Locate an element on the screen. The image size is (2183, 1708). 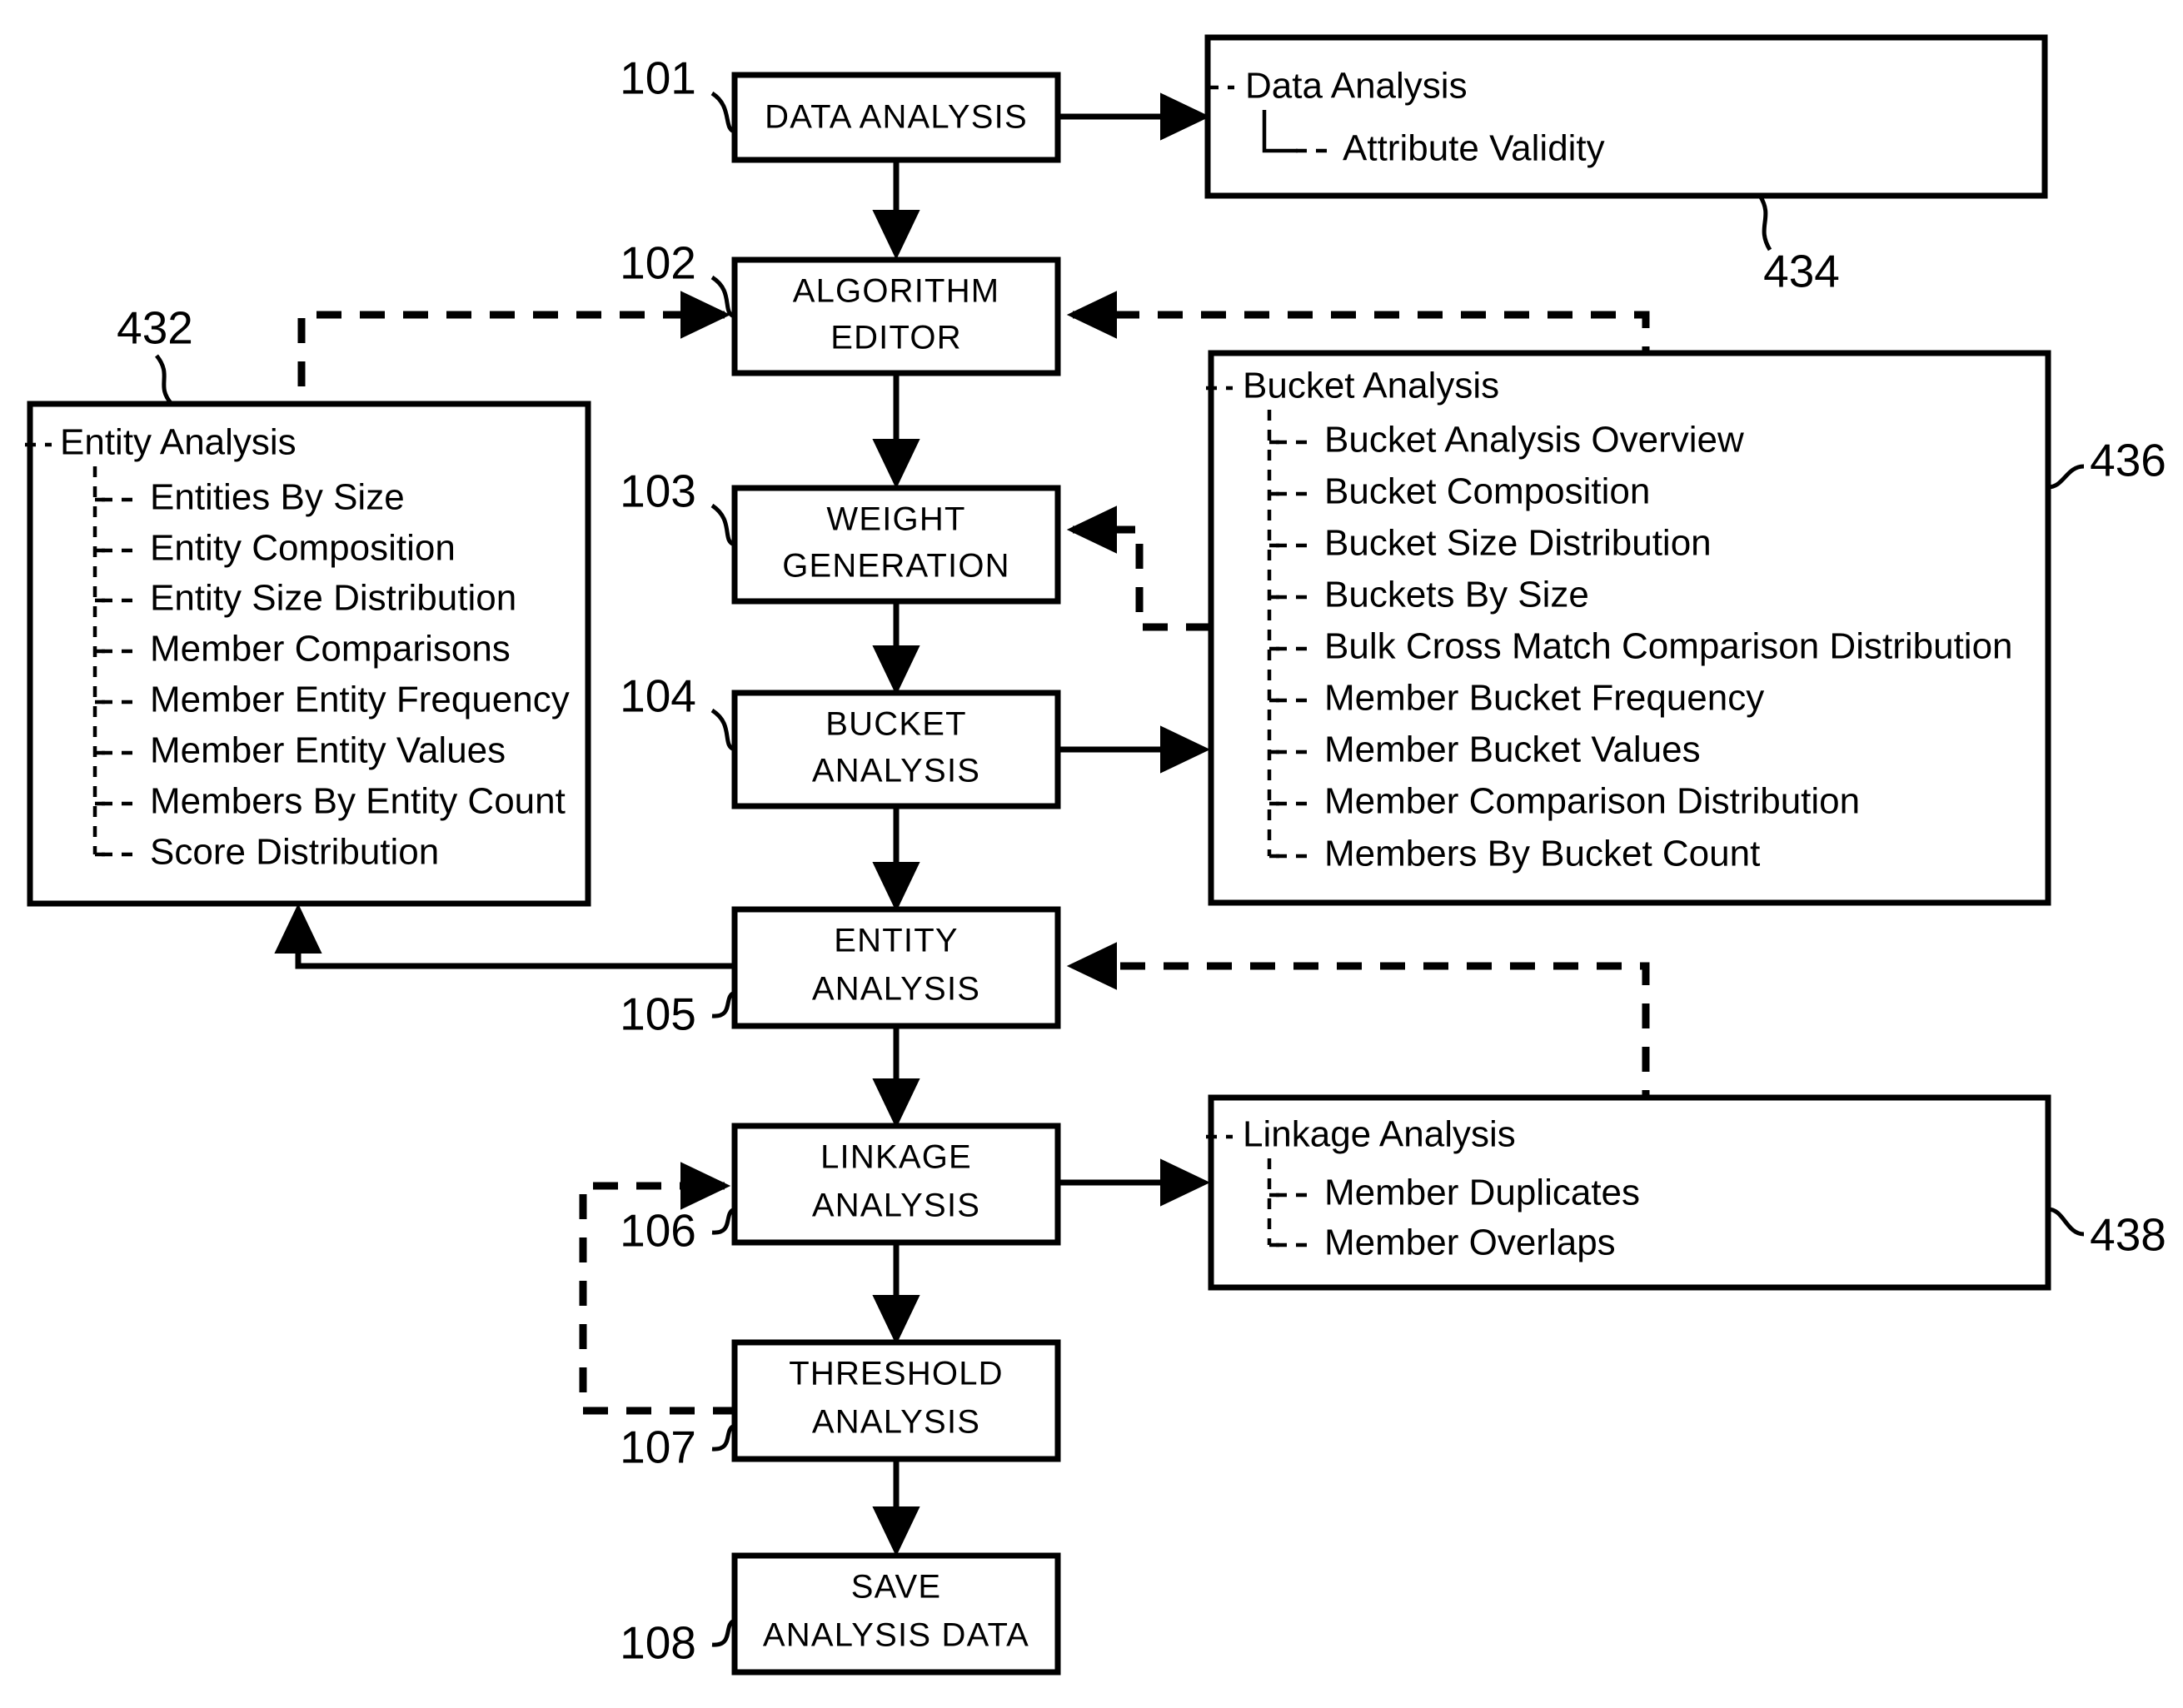
process-box-104: BUCKET ANALYSIS is located at coordinates (896, 749).